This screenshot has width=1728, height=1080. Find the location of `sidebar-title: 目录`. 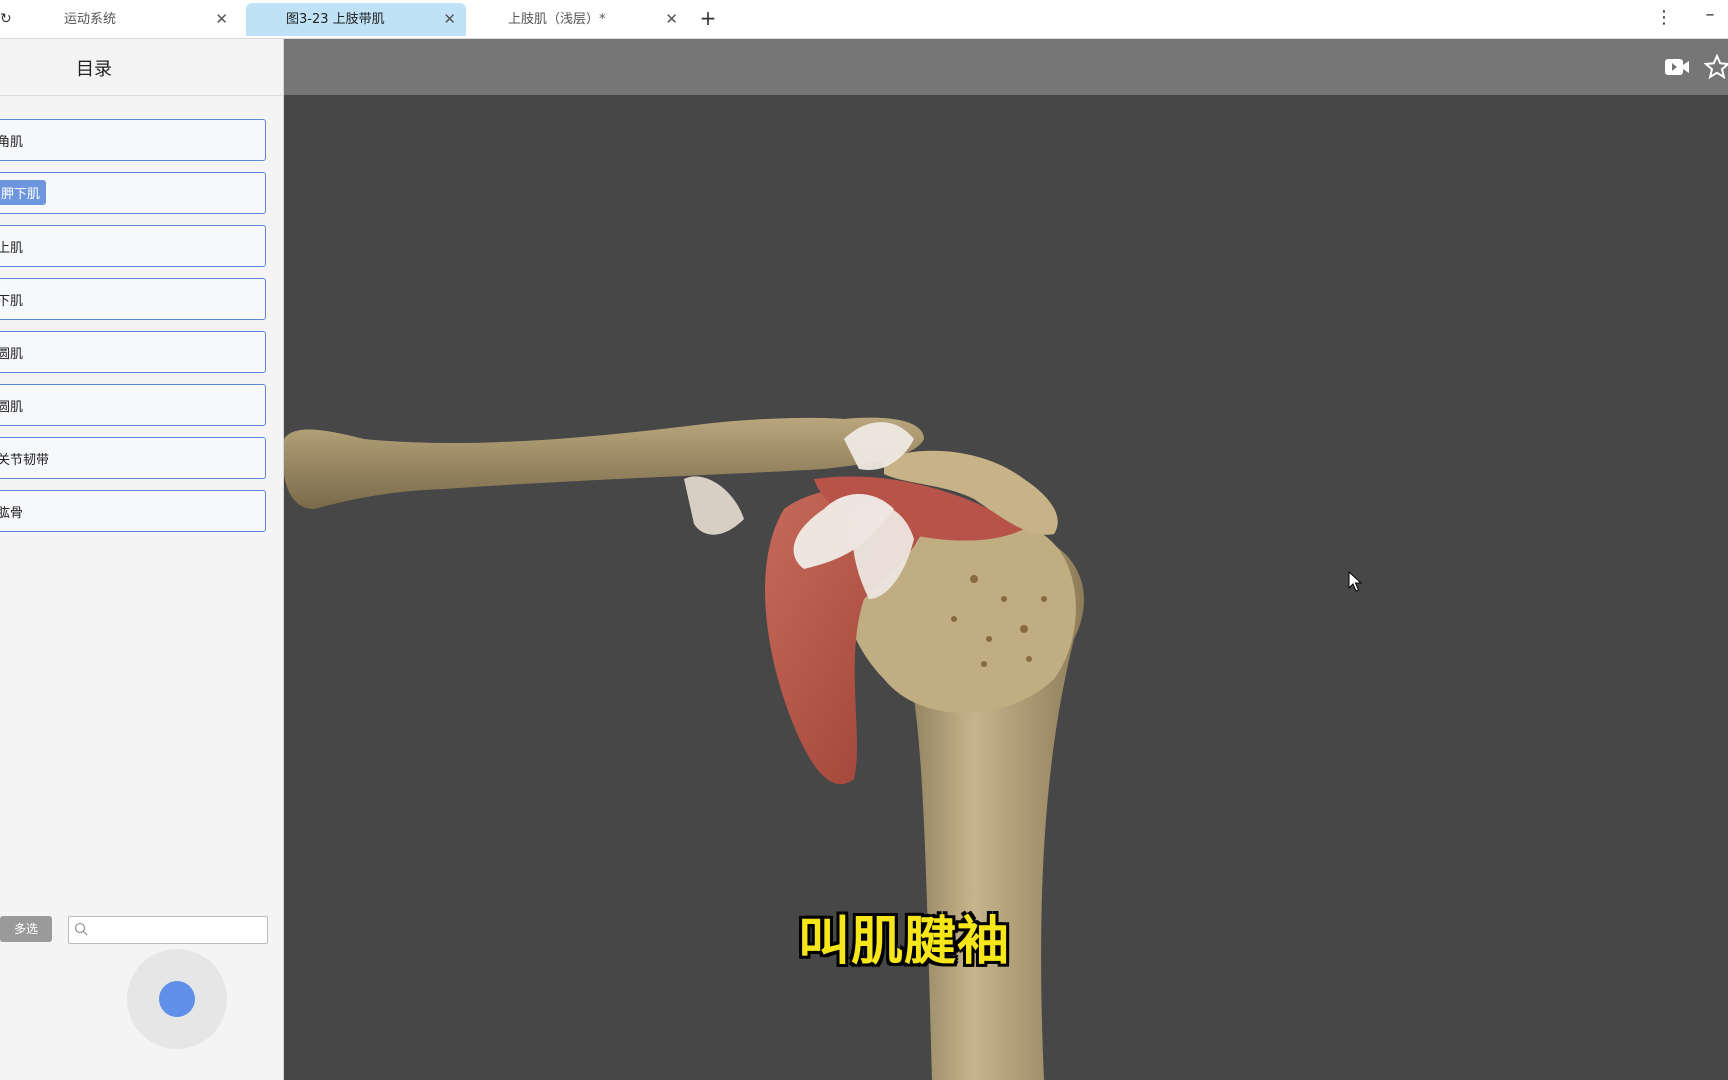

sidebar-title: 目录 is located at coordinates (94, 69).